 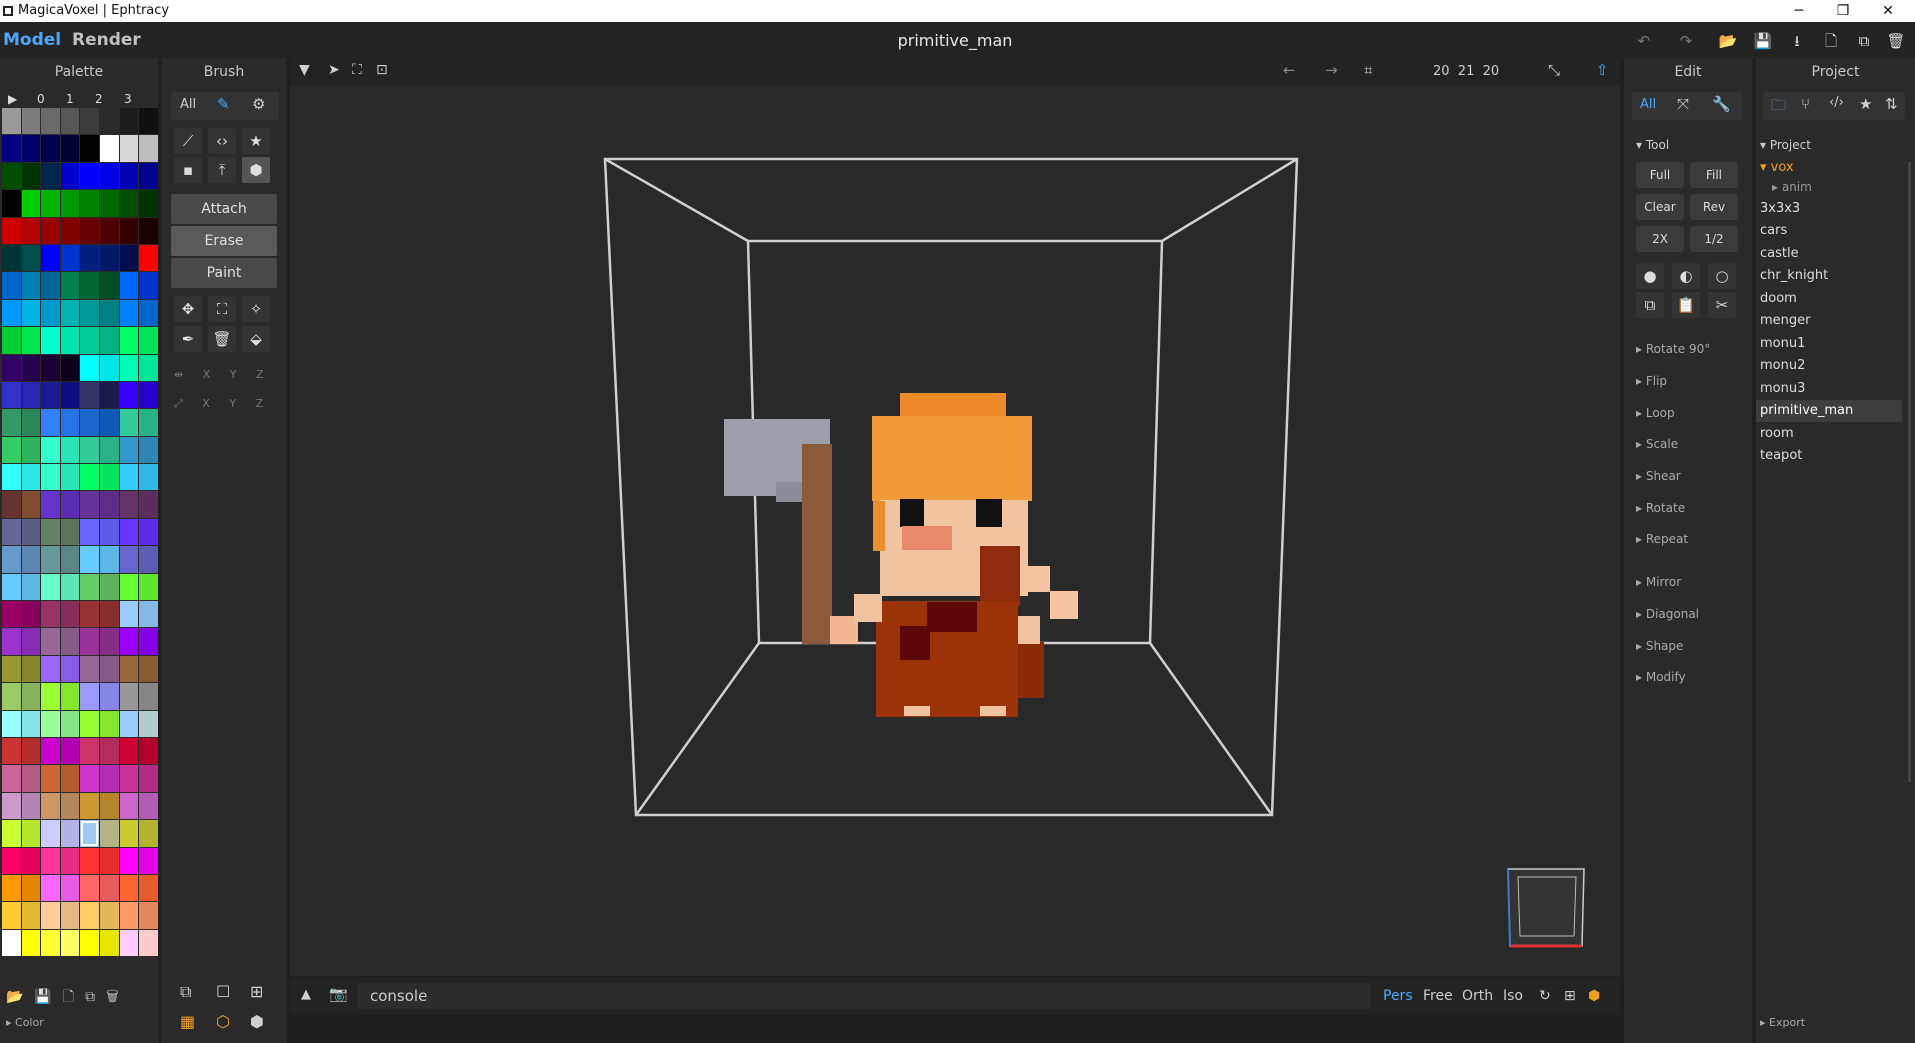 I want to click on model-size-readout: 20 21 20, so click(x=1466, y=71).